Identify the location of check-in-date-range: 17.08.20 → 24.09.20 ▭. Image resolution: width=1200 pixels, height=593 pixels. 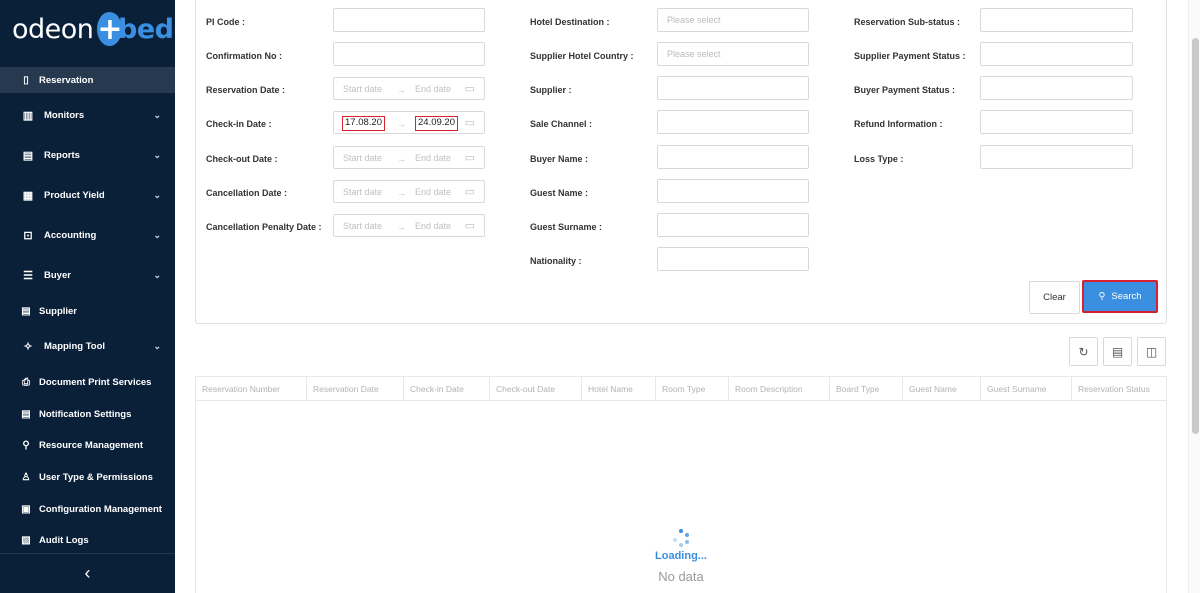
(409, 122).